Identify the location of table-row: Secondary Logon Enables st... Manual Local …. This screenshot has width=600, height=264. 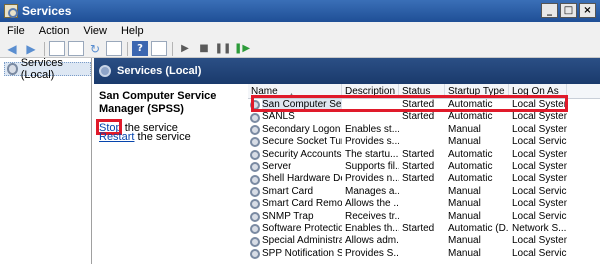
(424, 130).